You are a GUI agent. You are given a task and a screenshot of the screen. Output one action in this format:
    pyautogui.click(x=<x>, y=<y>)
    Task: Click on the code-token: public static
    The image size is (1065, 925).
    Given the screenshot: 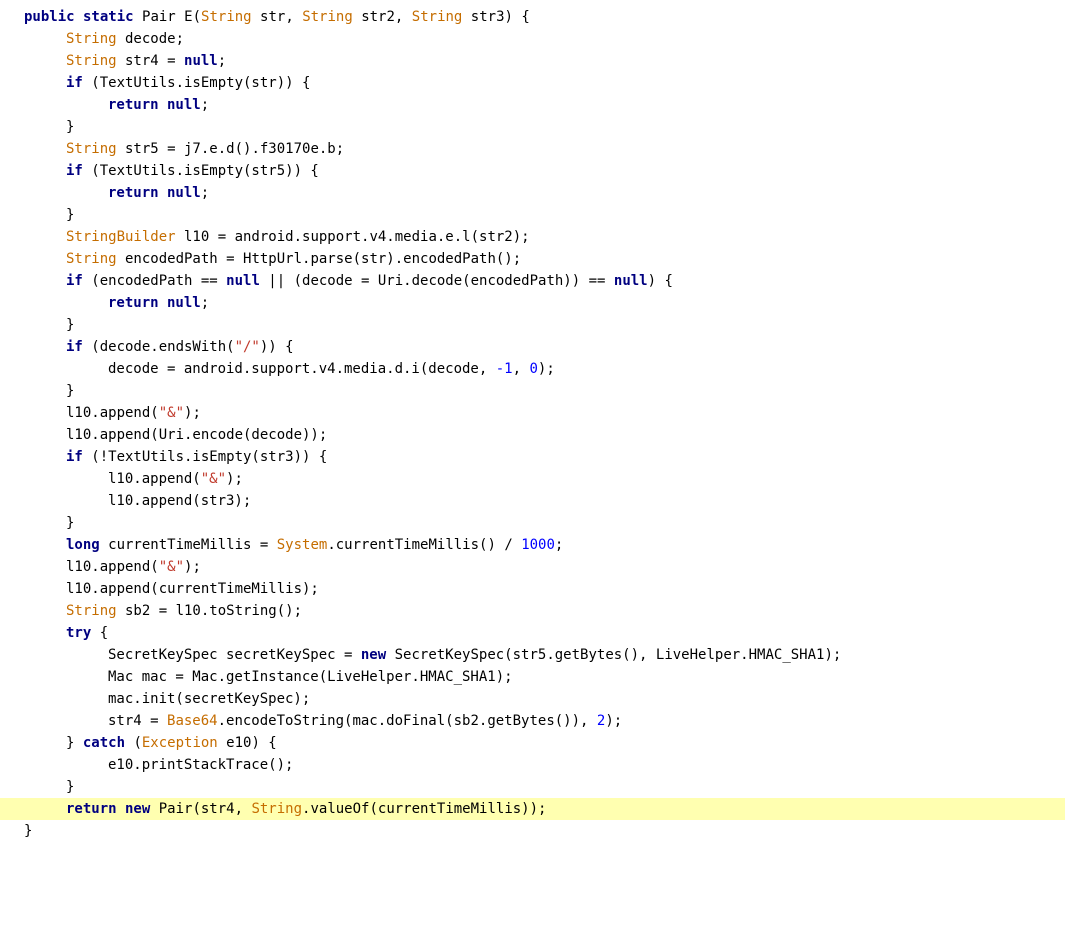 What is the action you would take?
    pyautogui.click(x=83, y=17)
    